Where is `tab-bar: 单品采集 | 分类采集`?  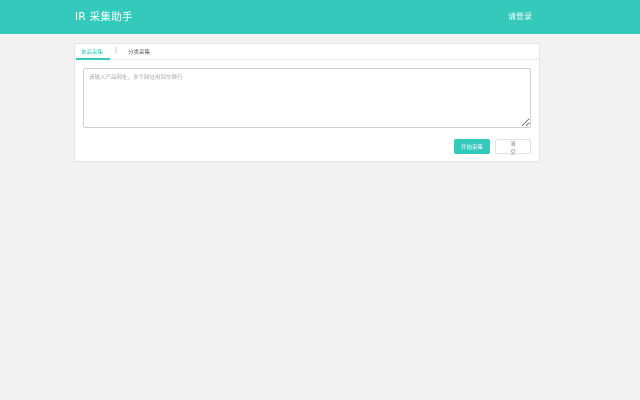 tab-bar: 单品采集 | 分类采集 is located at coordinates (307, 52).